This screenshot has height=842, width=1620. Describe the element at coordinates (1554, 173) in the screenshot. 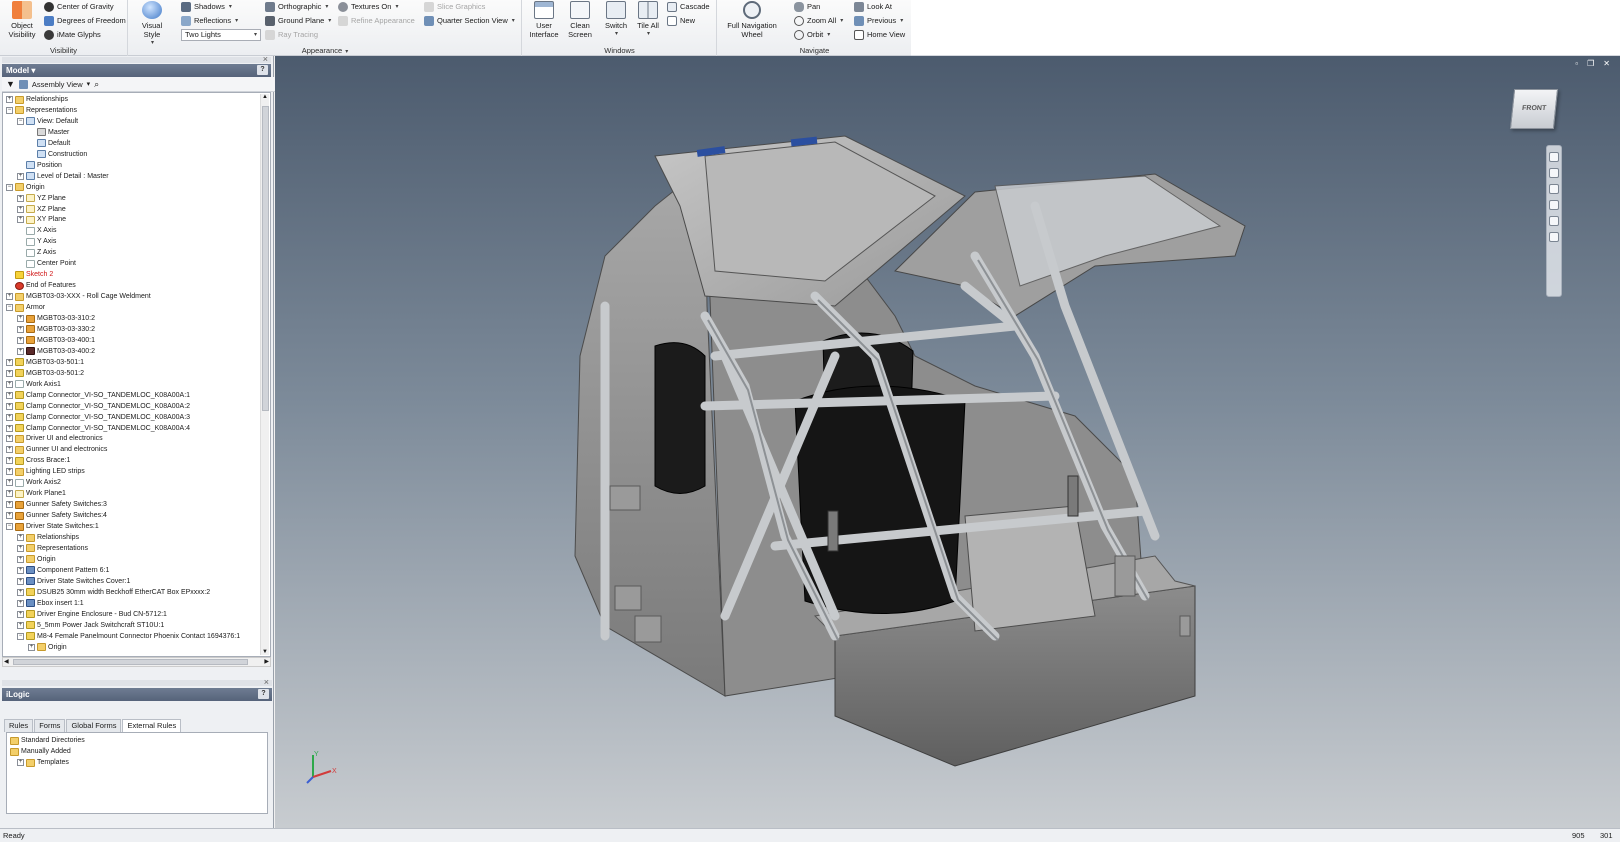

I see `pan-icon` at that location.